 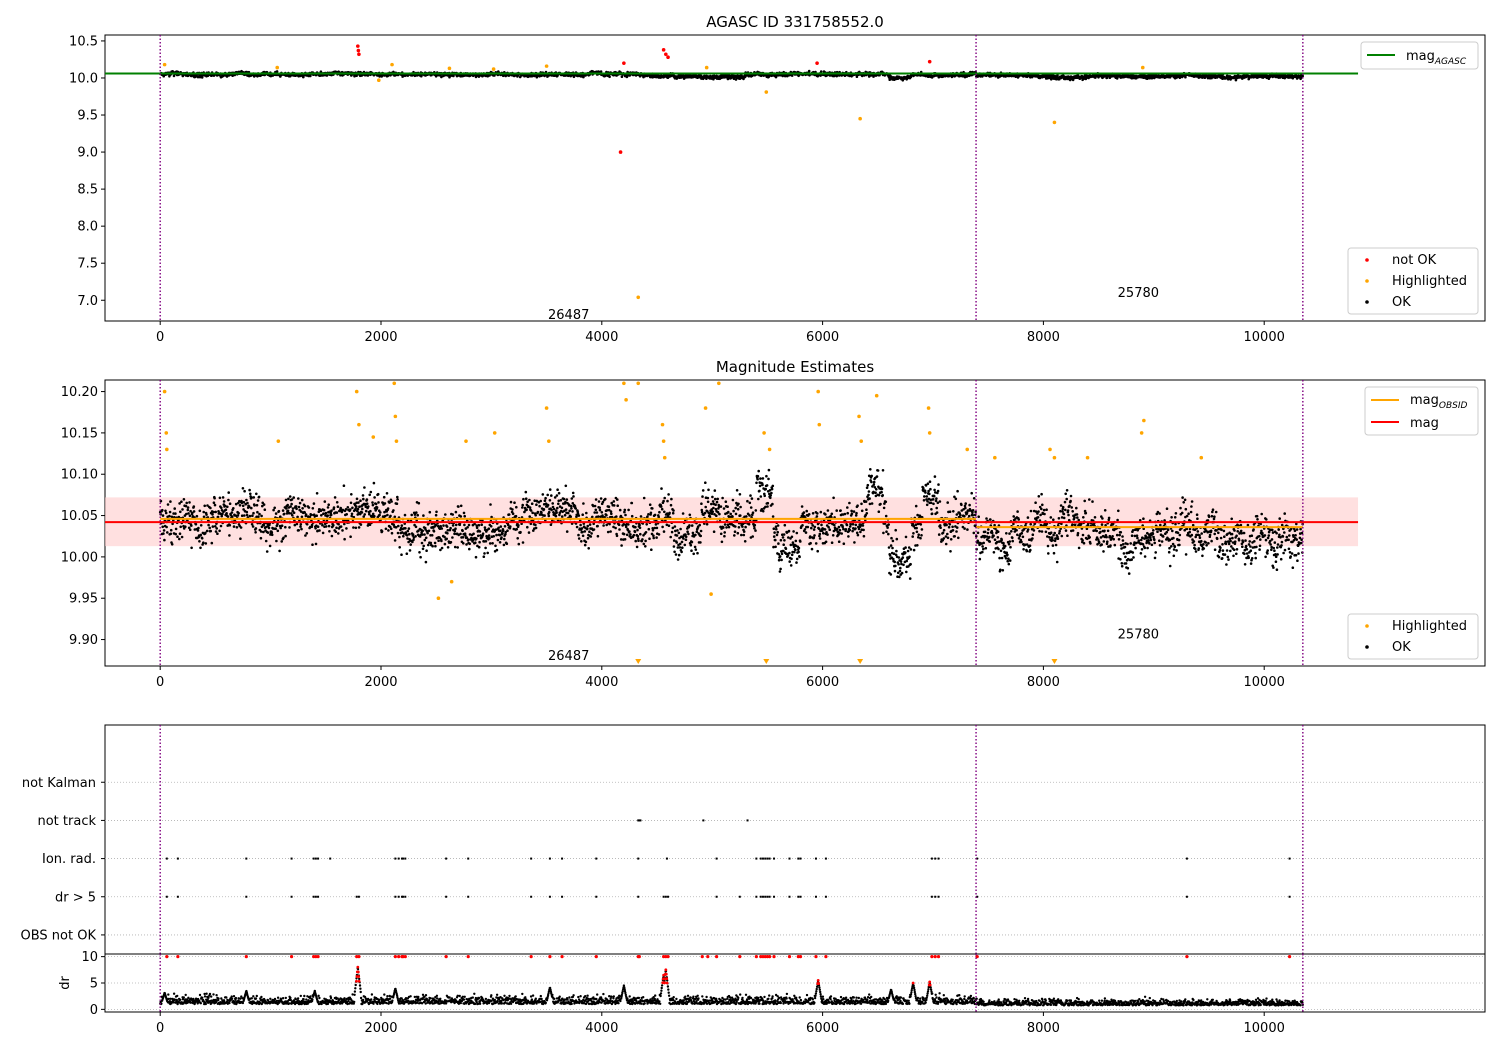 What do you see at coordinates (1367, 647) in the screenshot?
I see `legend-marker-ok-icon` at bounding box center [1367, 647].